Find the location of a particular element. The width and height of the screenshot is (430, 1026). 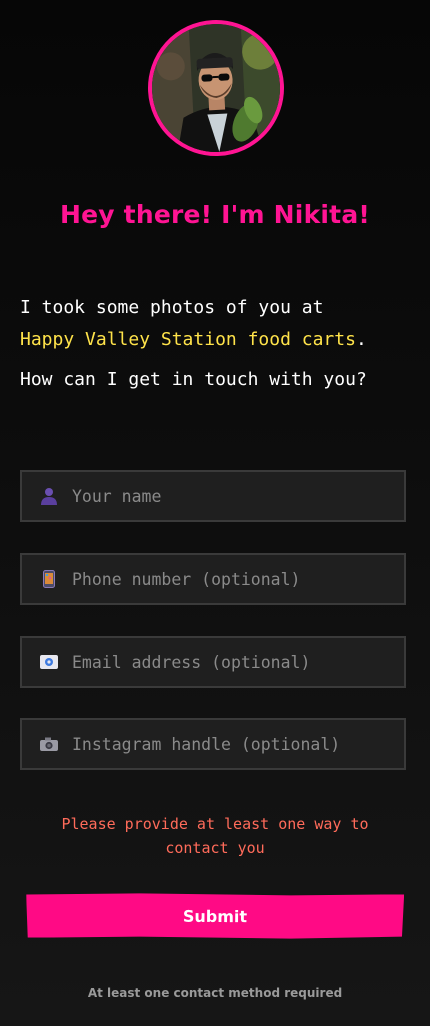

person-icon is located at coordinates (49, 496).